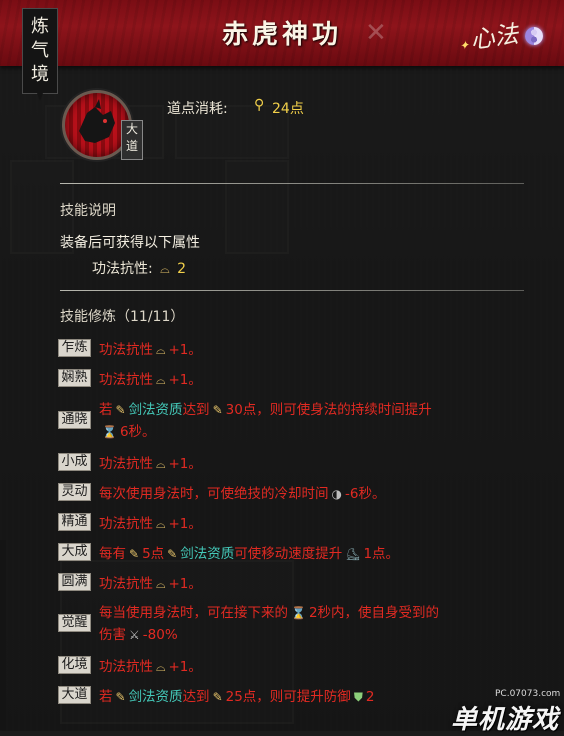 The width and height of the screenshot is (564, 736). What do you see at coordinates (303, 464) in the screenshot?
I see `cultivation-row: 小成 功法抗性 ⌓ +1。` at bounding box center [303, 464].